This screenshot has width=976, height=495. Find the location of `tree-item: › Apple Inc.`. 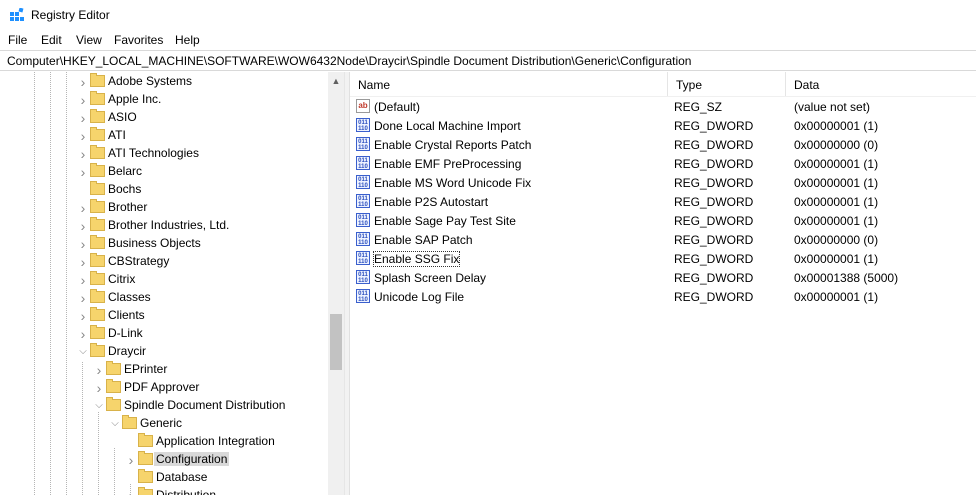

tree-item: › Apple Inc. is located at coordinates (164, 100).